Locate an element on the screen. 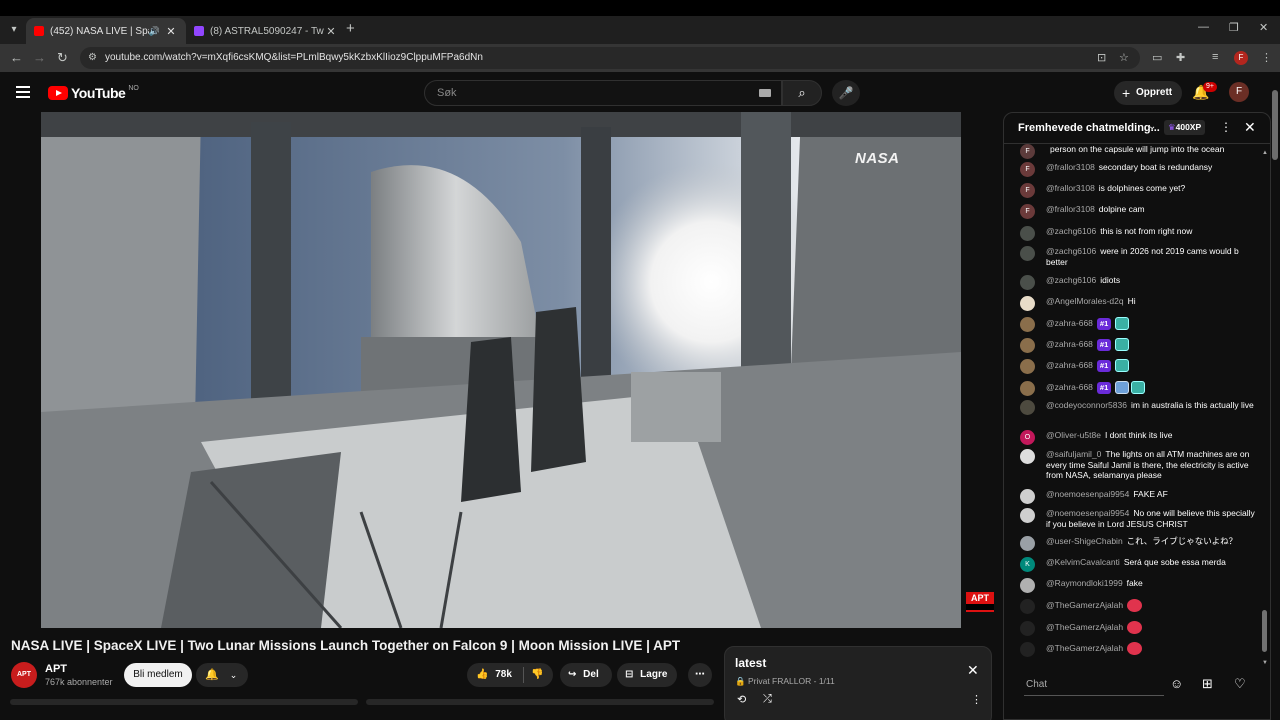  search-icon: ⌕ is located at coordinates (802, 93).